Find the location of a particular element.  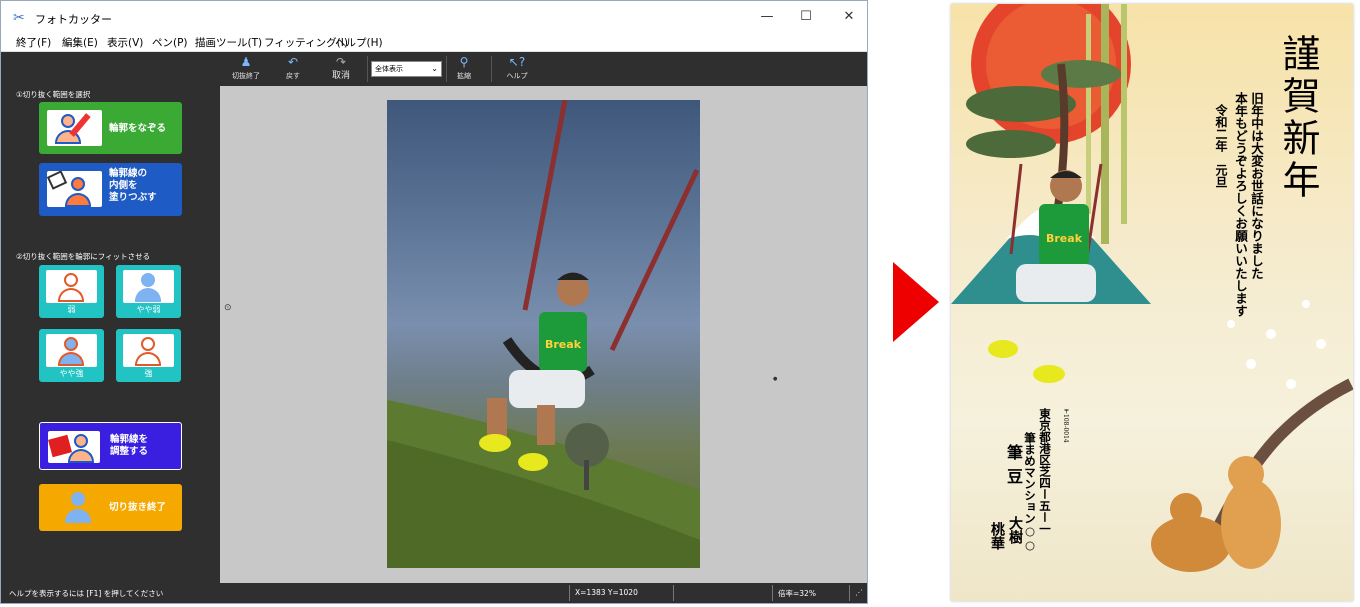

fit-slightly-weak-button: やや弱 is located at coordinates (148, 291).